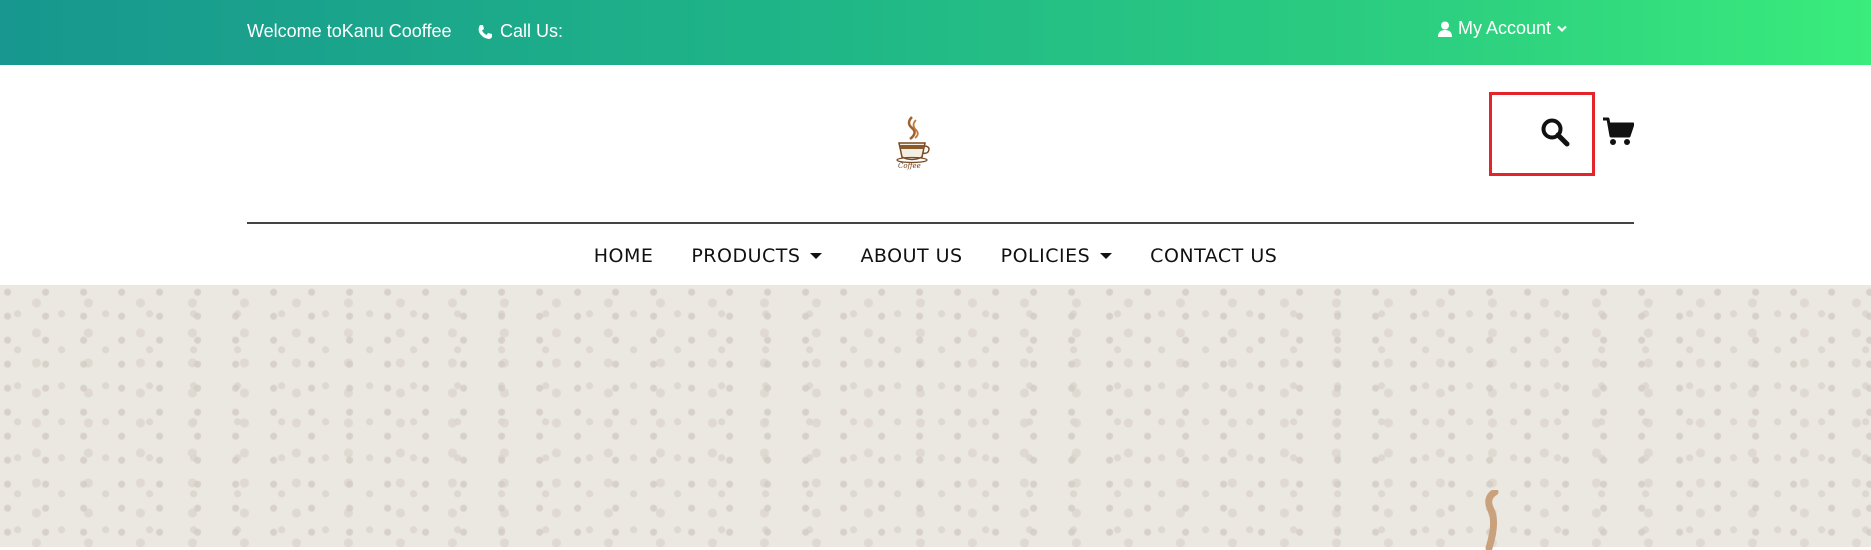 The width and height of the screenshot is (1871, 550). Describe the element at coordinates (1495, 519) in the screenshot. I see `steam-swirl-graphic` at that location.